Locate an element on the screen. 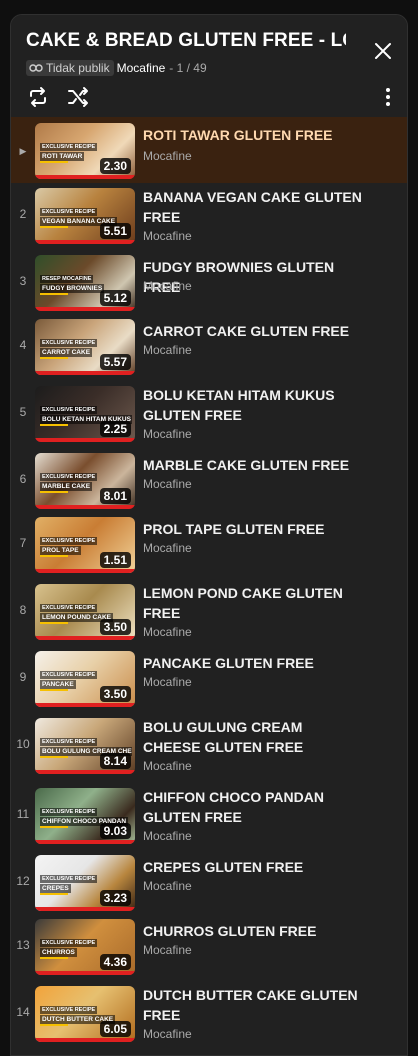 The height and width of the screenshot is (1056, 418). video-thumbnail: EXCLUSIVE RECIPE PANCAKE 3.50 is located at coordinates (85, 679).